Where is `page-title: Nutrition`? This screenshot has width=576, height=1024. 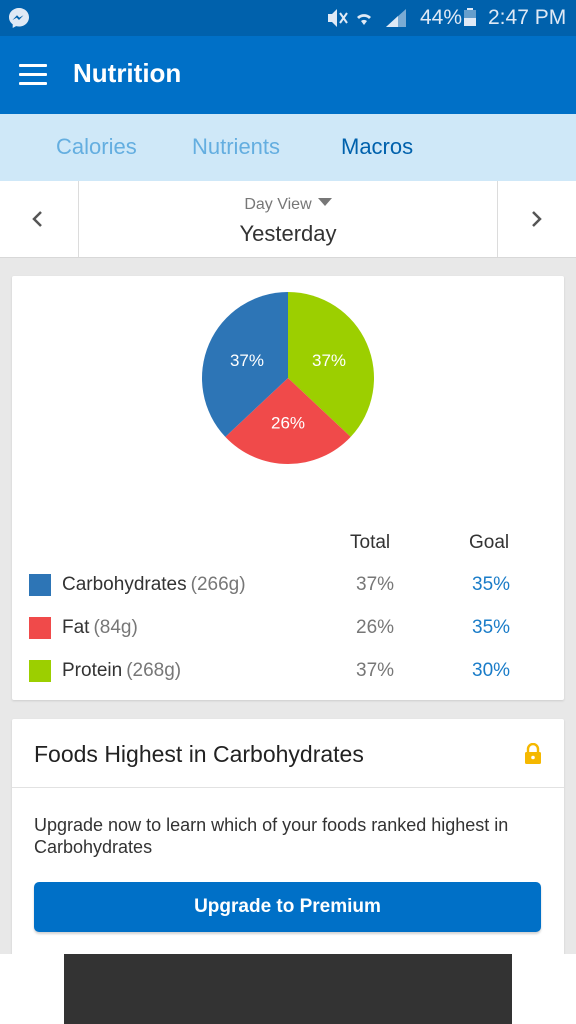
page-title: Nutrition is located at coordinates (127, 73).